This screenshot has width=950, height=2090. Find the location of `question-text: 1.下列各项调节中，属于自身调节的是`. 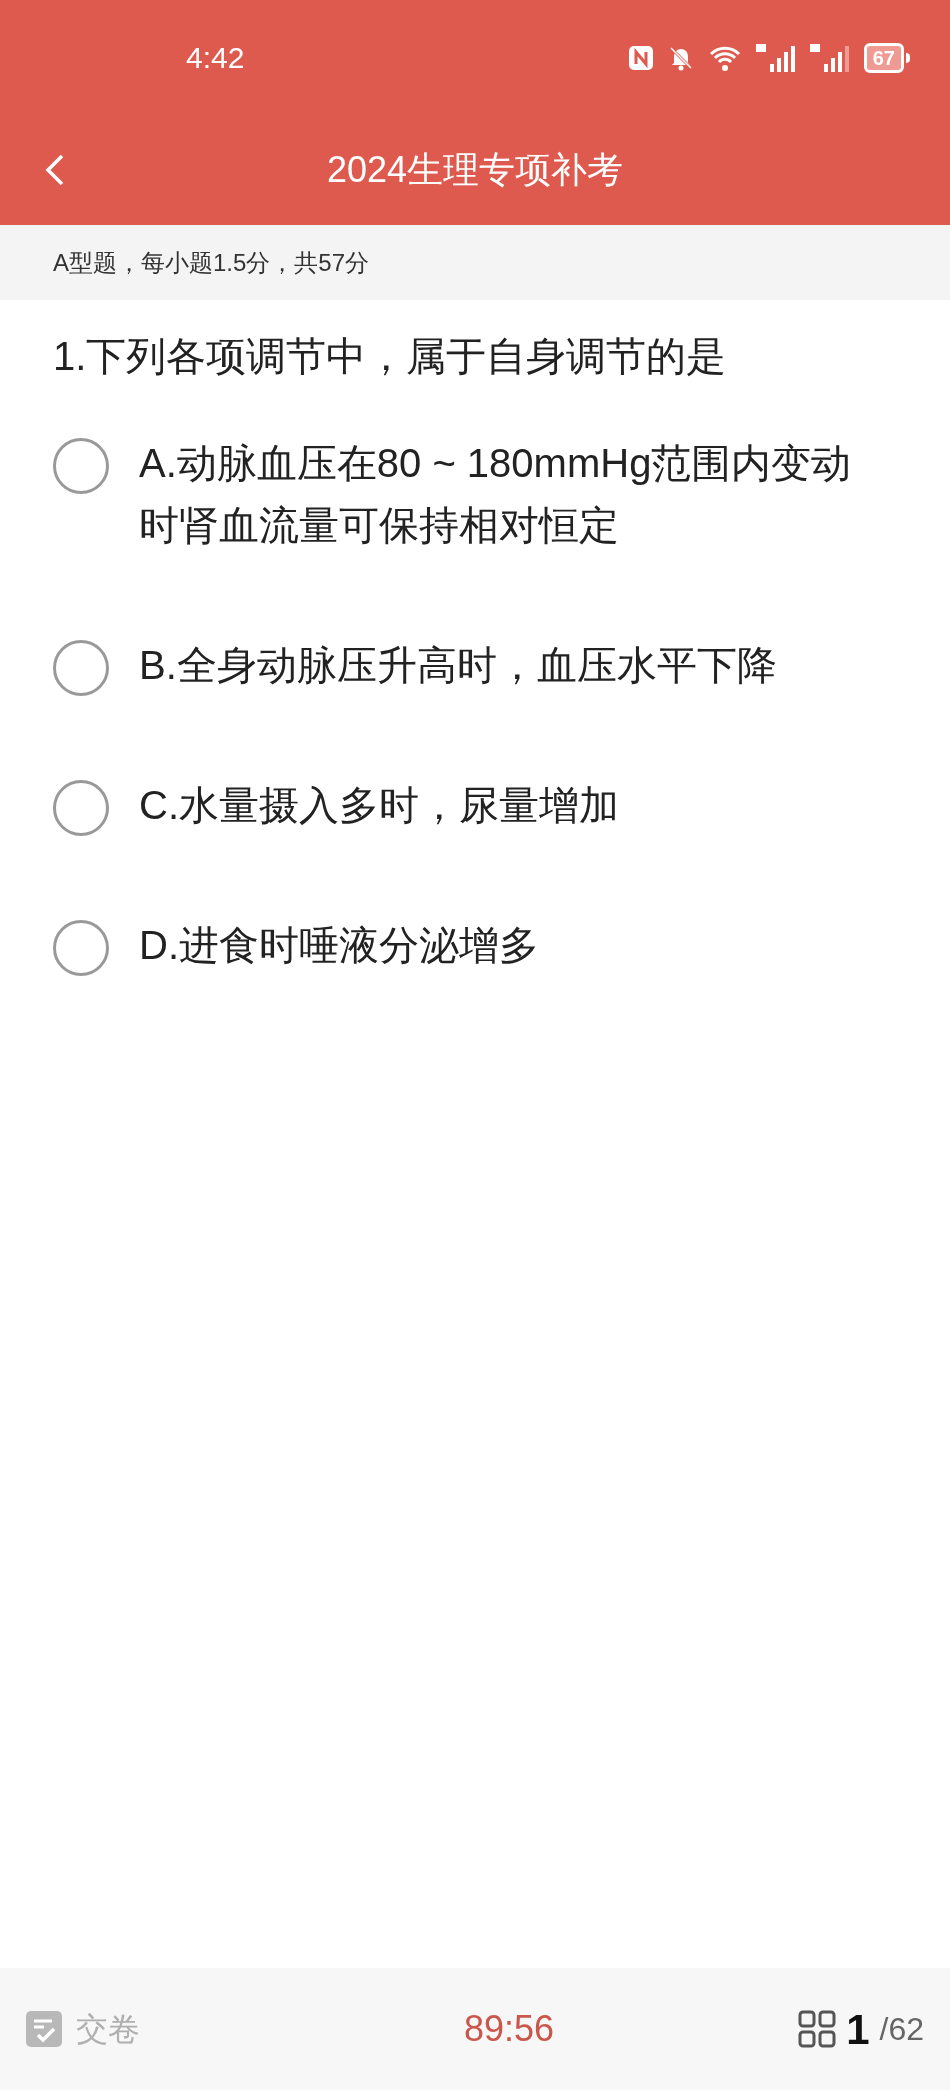

question-text: 1.下列各项调节中，属于自身调节的是 is located at coordinates (390, 356).